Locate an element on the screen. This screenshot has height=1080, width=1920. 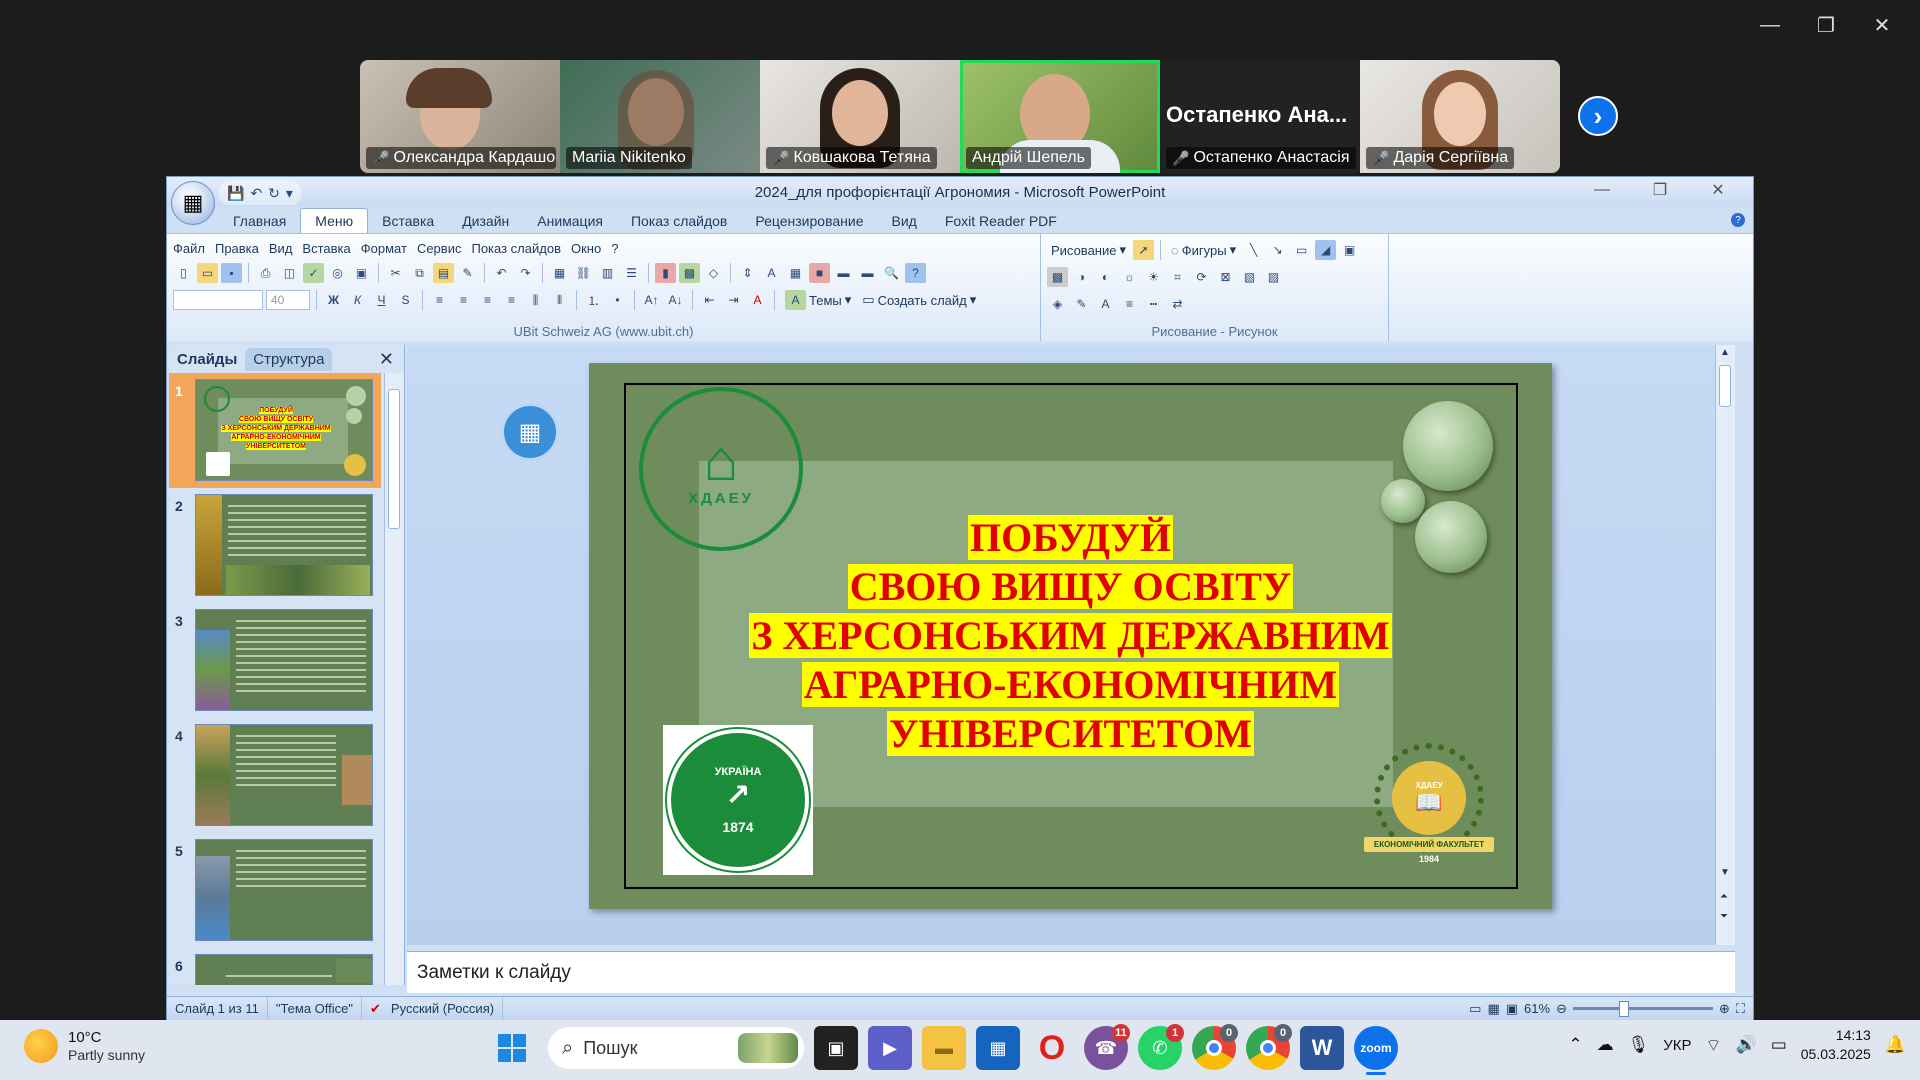
line-color-icon: ✎ is located at coordinates (1081, 304).